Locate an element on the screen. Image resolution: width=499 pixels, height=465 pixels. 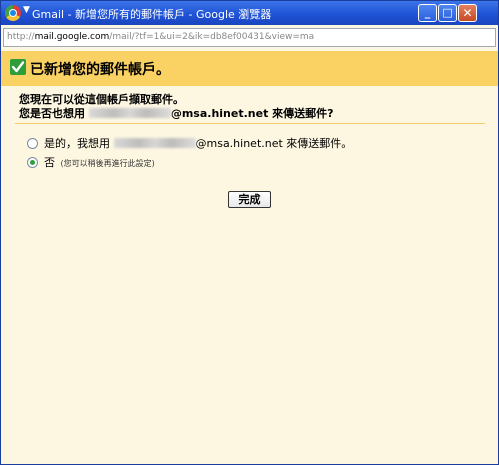
minimize-button: _ is located at coordinates (427, 13).